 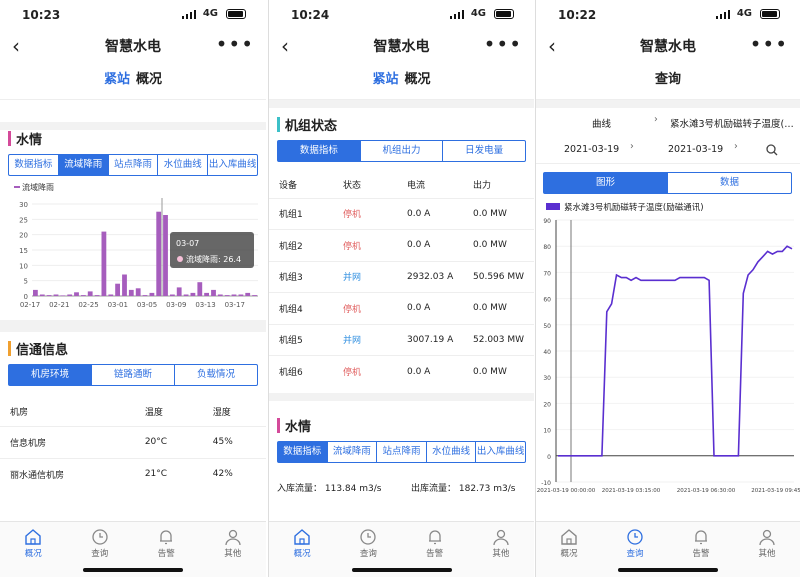 What do you see at coordinates (547, 352) in the screenshot?
I see `y-tick-label: 40` at bounding box center [547, 352].